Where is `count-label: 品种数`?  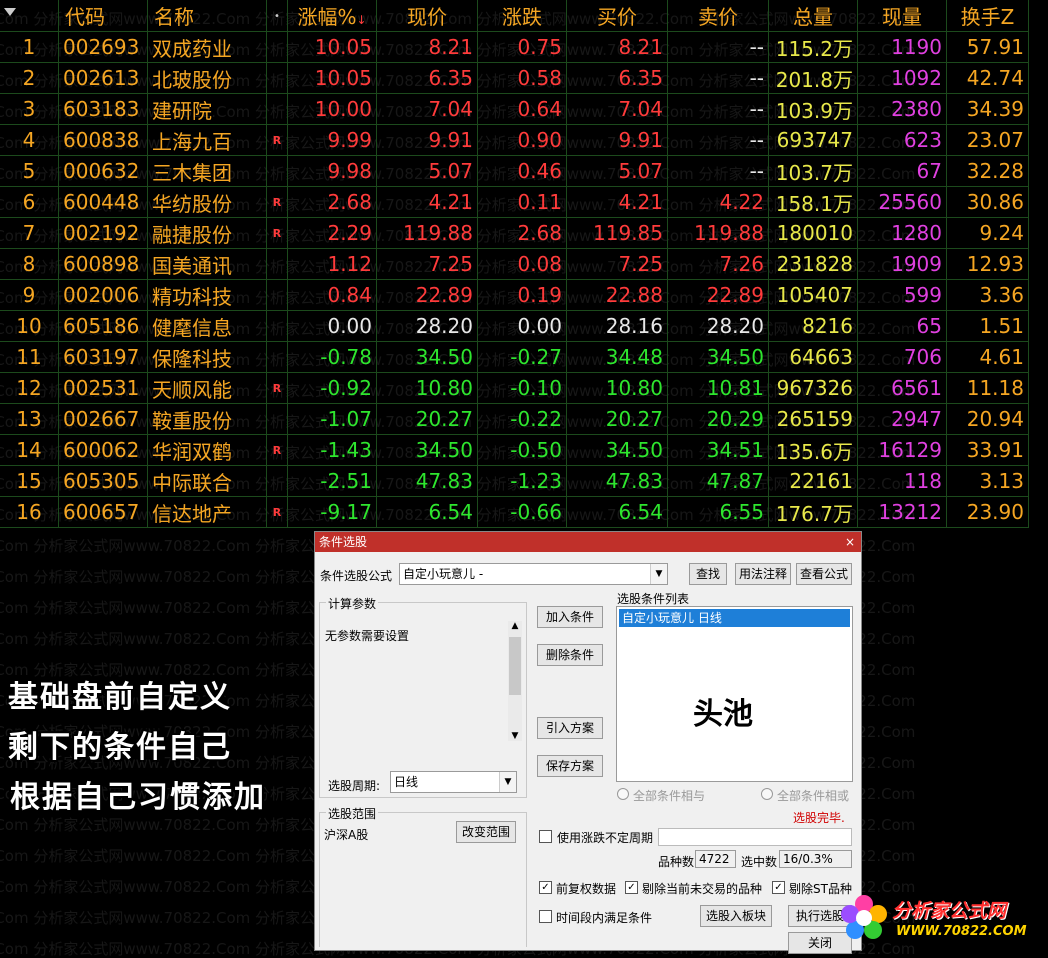 count-label: 品种数 is located at coordinates (676, 862).